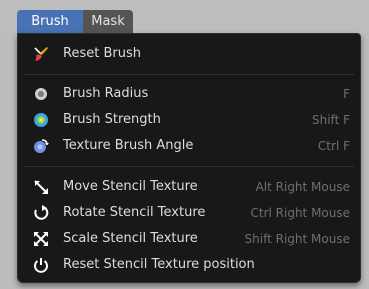  What do you see at coordinates (108, 21) in the screenshot?
I see `tab-mask: Mask` at bounding box center [108, 21].